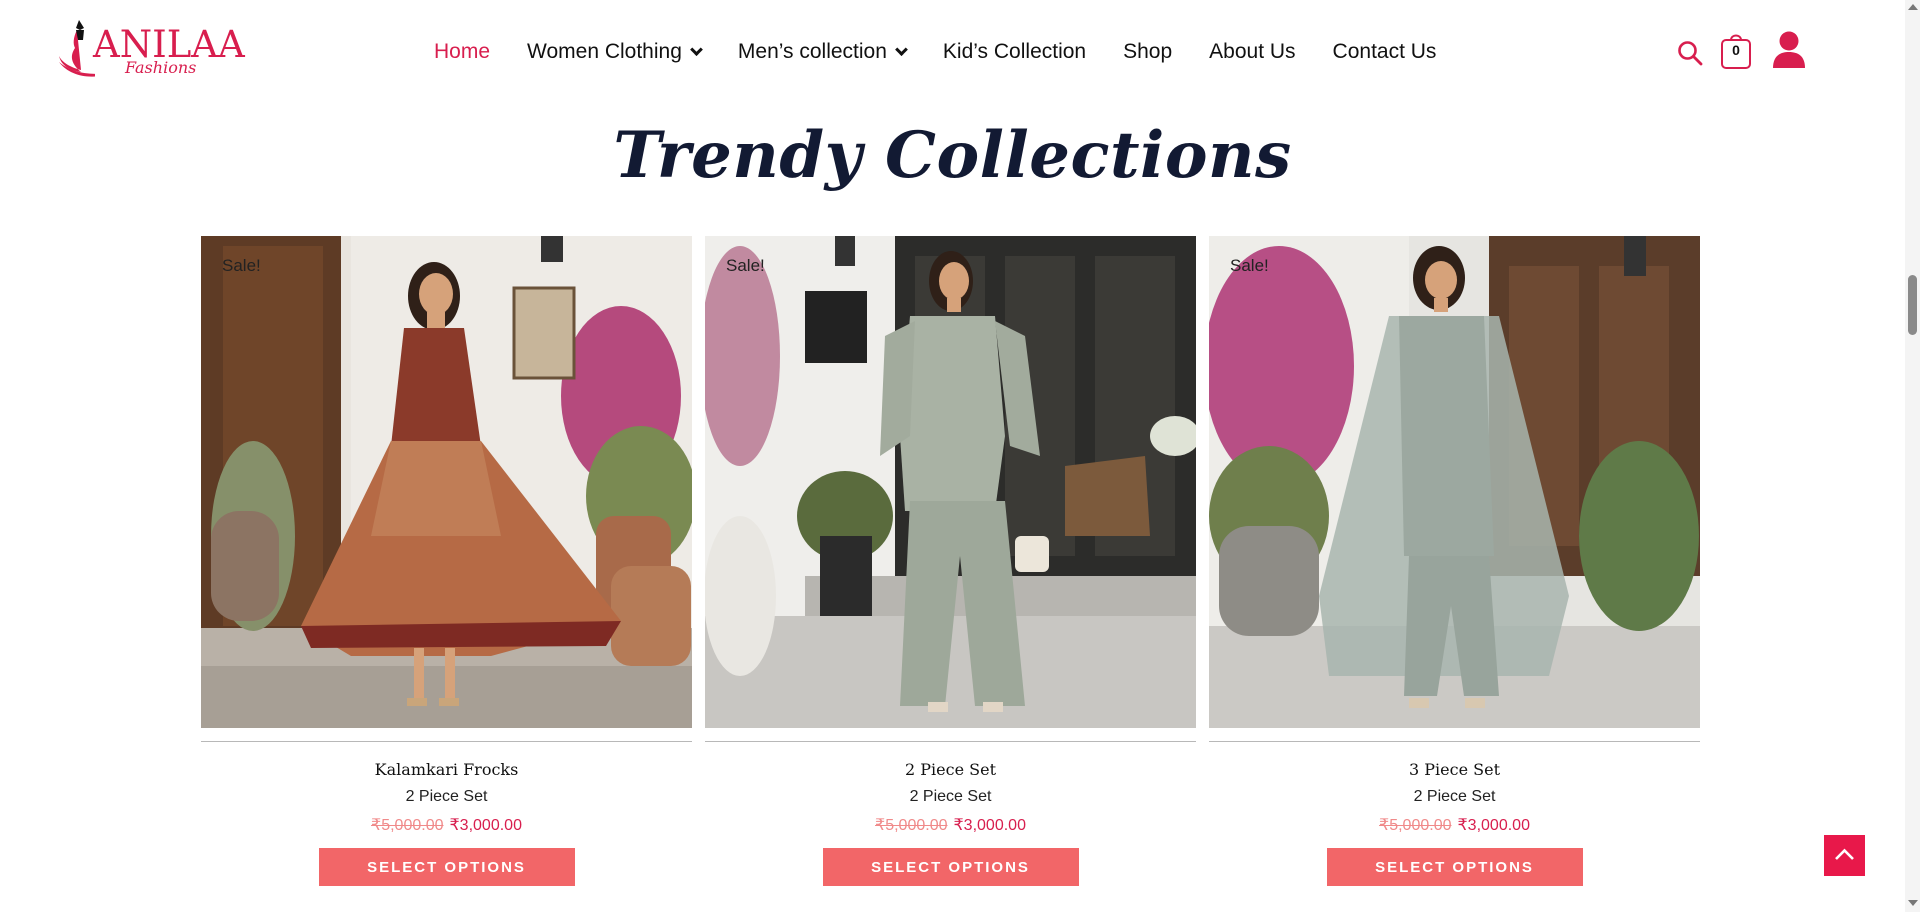 This screenshot has height=912, width=1920. I want to click on nav-shop: Shop, so click(1147, 52).